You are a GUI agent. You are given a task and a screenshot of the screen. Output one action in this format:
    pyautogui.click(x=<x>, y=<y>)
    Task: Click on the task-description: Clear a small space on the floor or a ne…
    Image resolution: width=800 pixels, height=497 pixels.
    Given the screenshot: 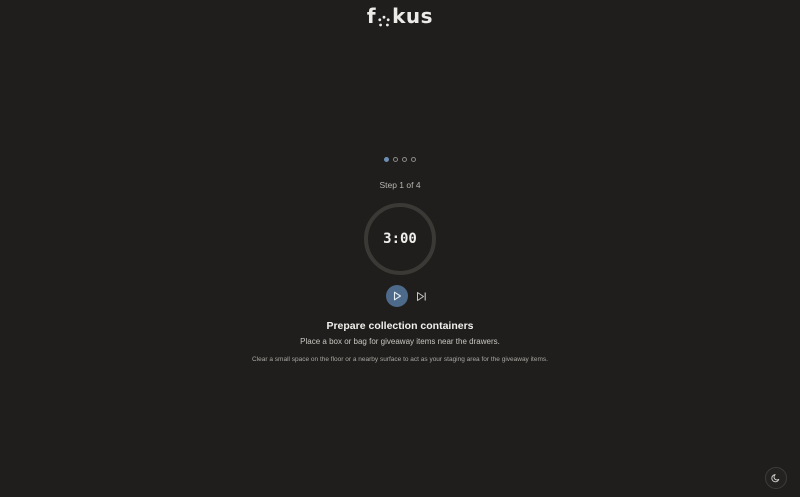 What is the action you would take?
    pyautogui.click(x=400, y=359)
    